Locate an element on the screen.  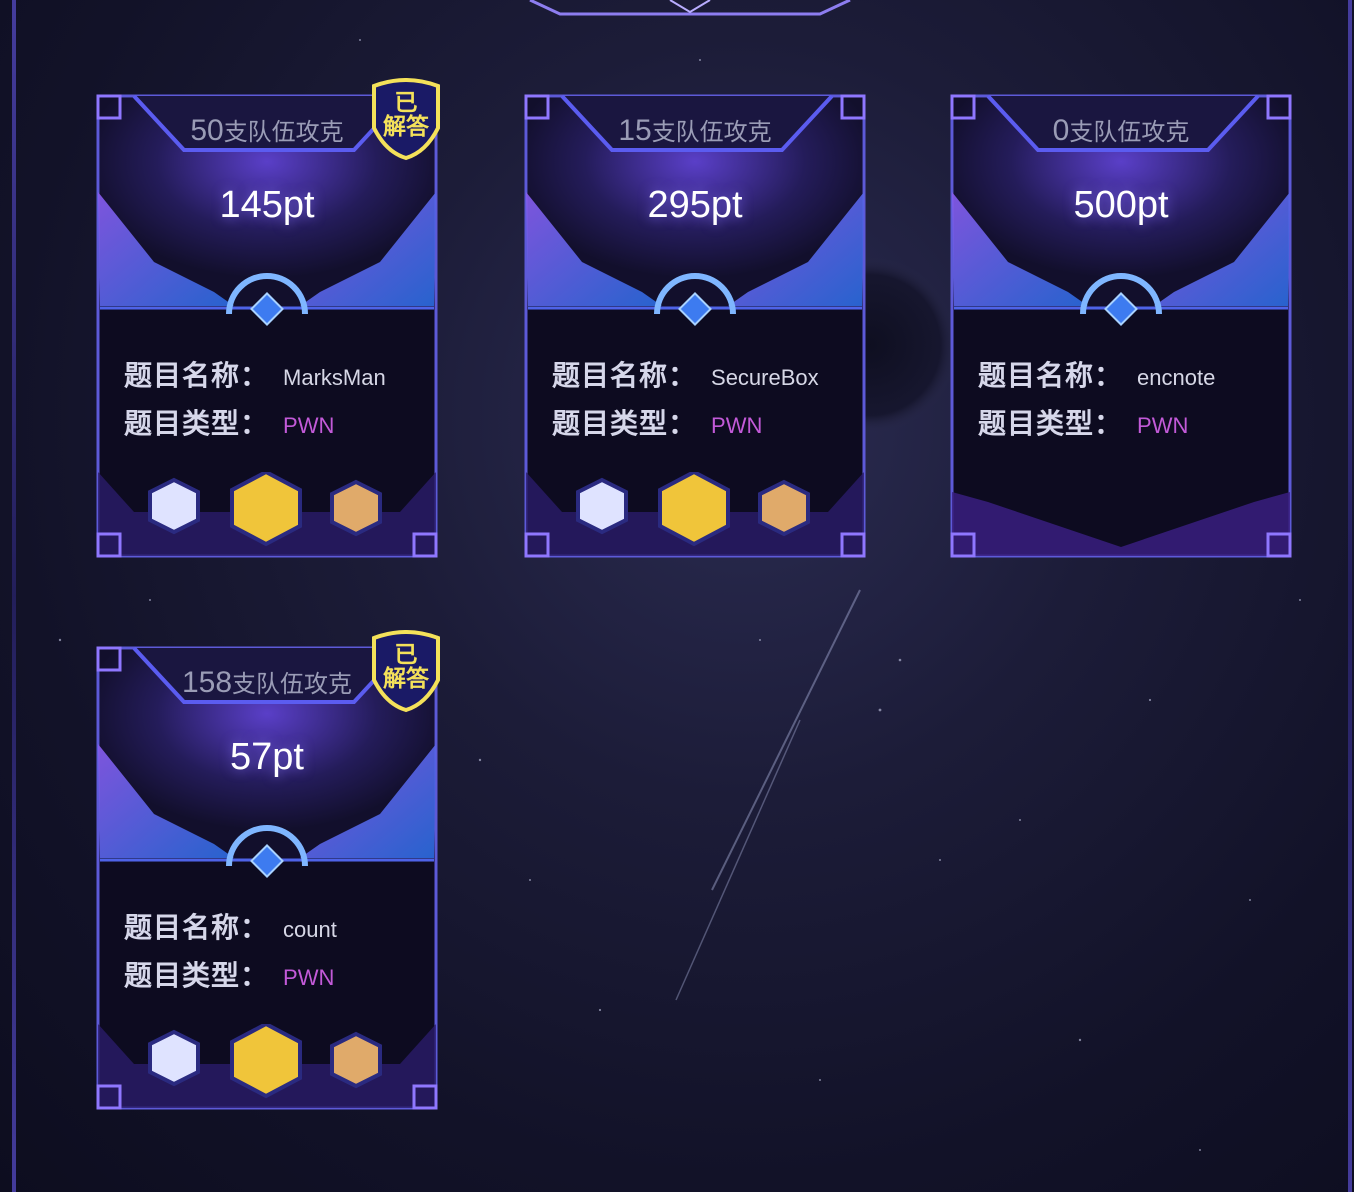
challenge-card: 15支队伍攻克 295pt 题目名称： SecureBox 题目类型： PWN is located at coordinates (695, 326).